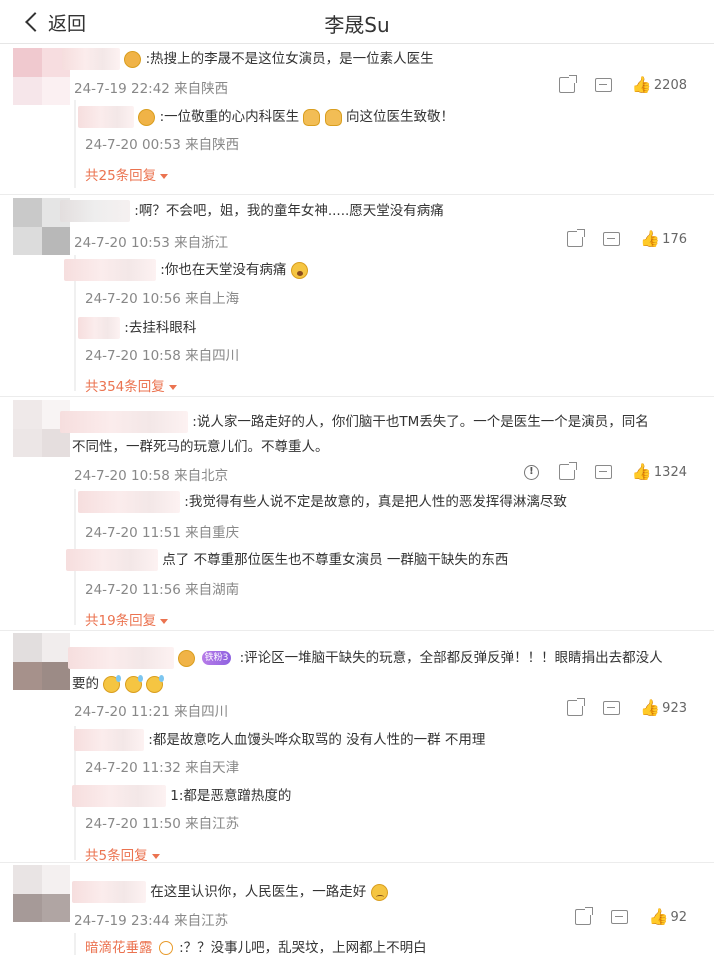 The width and height of the screenshot is (714, 955). I want to click on like-button: 👍 923, so click(663, 708).